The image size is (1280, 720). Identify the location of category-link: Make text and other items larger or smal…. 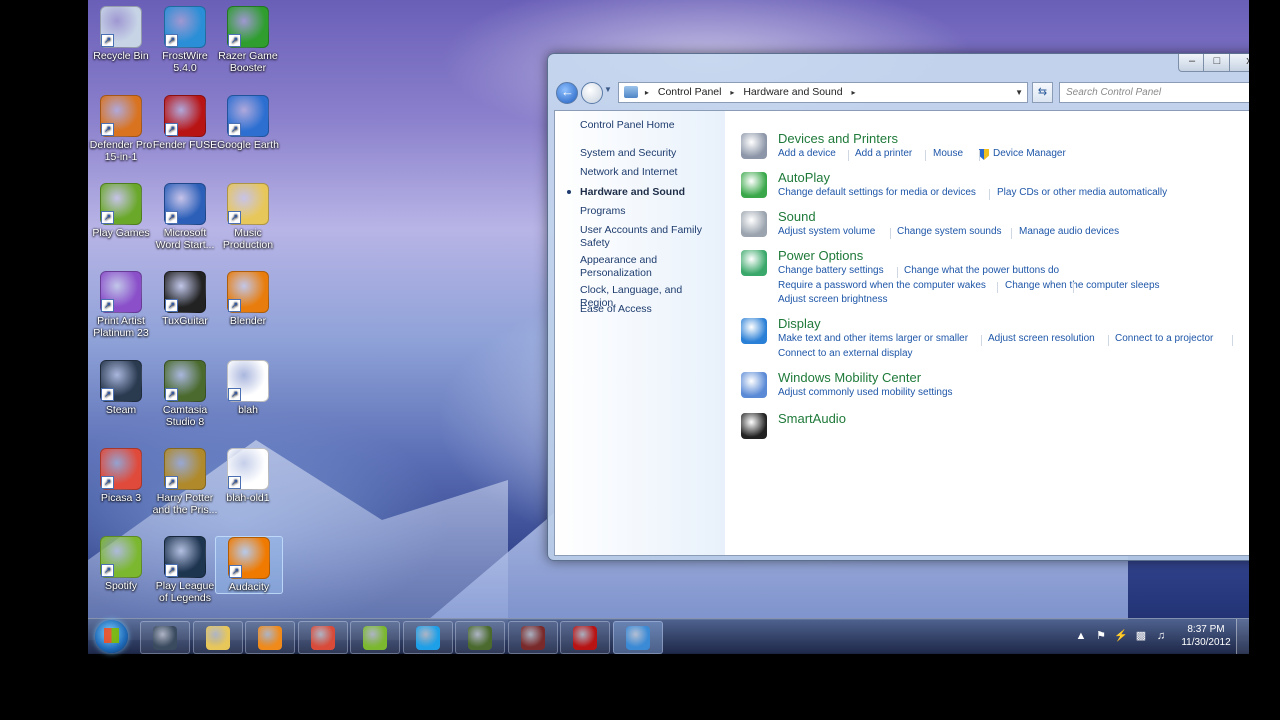
(873, 338).